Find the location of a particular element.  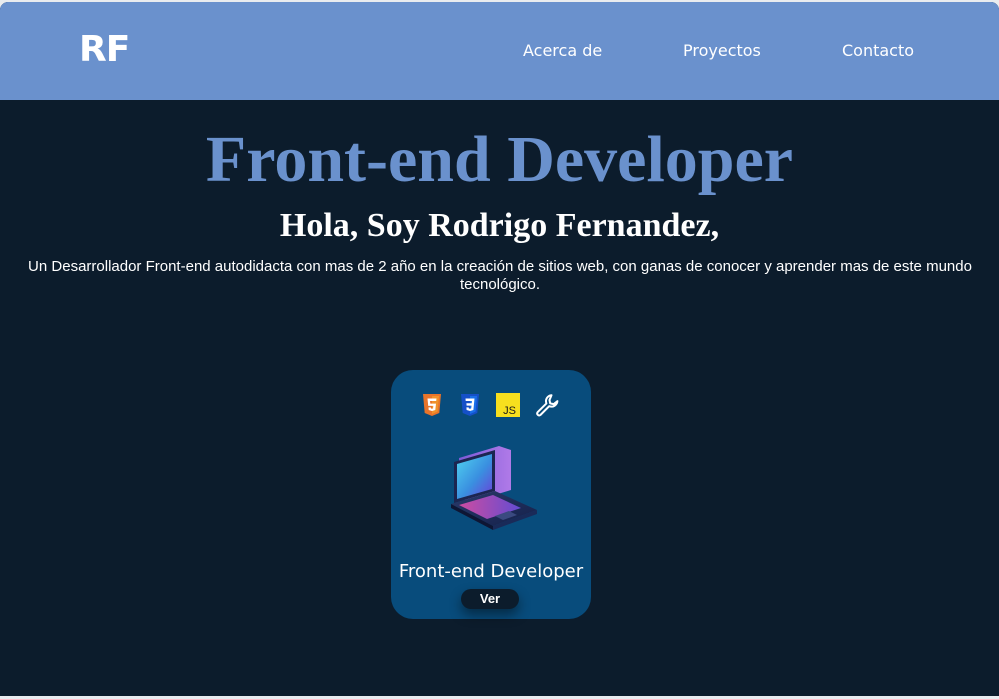

navbar: RF Acerca de Proyectos Contacto is located at coordinates (499, 51).